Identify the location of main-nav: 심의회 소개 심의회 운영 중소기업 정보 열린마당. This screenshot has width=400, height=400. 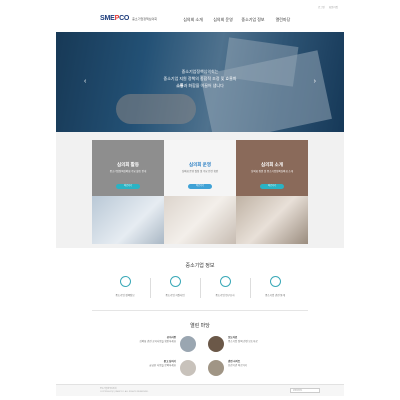
(238, 20).